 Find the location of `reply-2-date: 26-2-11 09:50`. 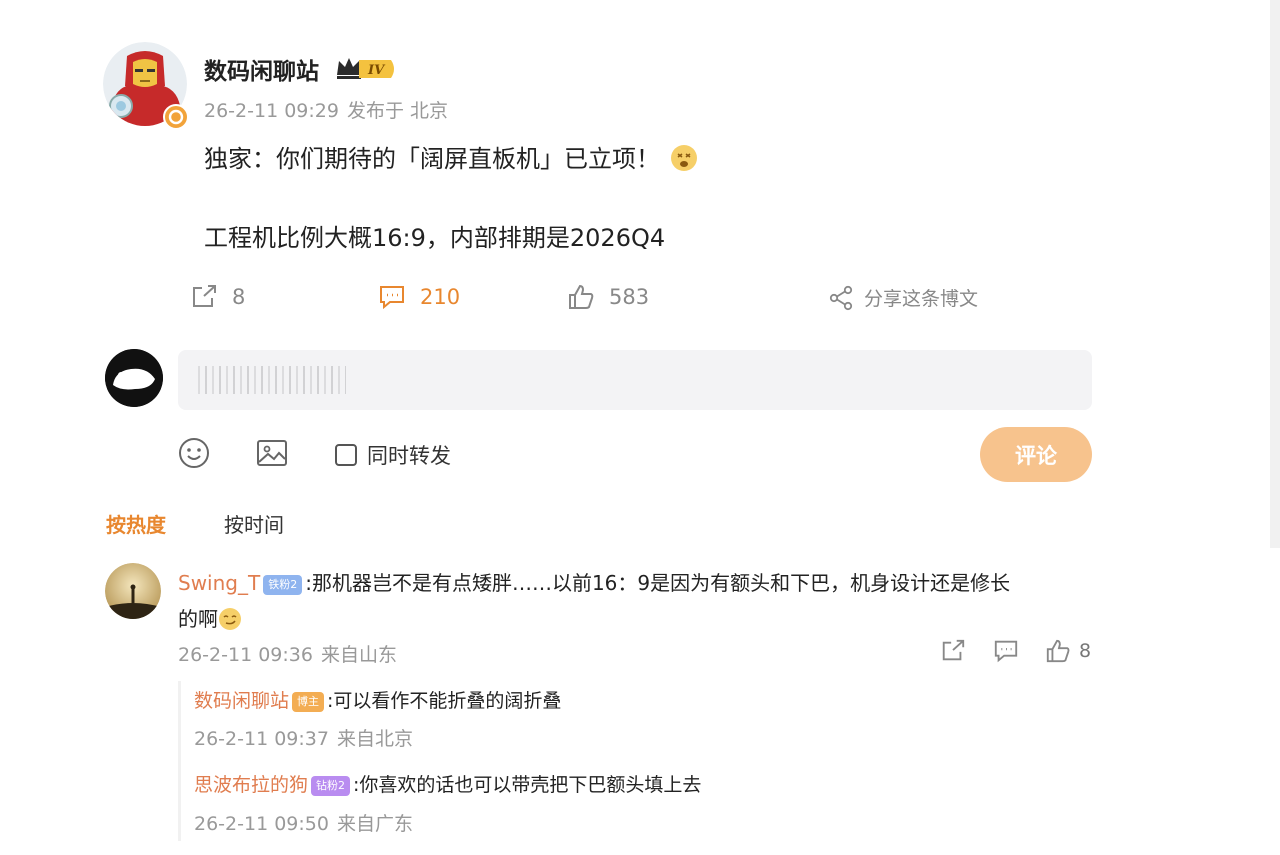

reply-2-date: 26-2-11 09:50 is located at coordinates (261, 824).